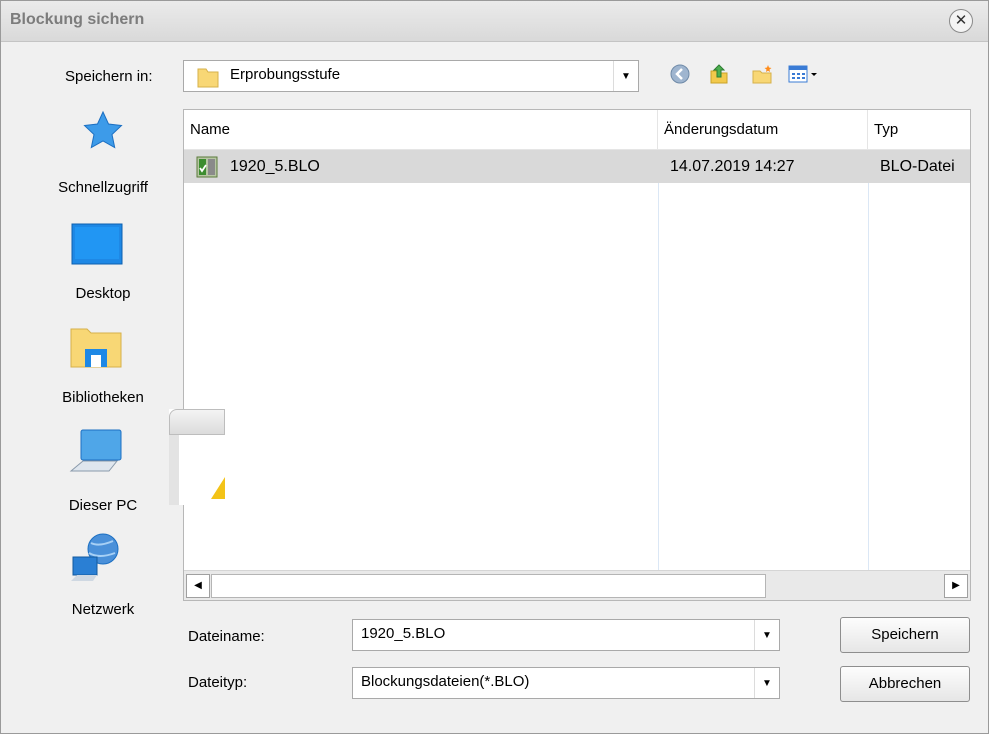  I want to click on file-type: BLO-Datei, so click(917, 166).